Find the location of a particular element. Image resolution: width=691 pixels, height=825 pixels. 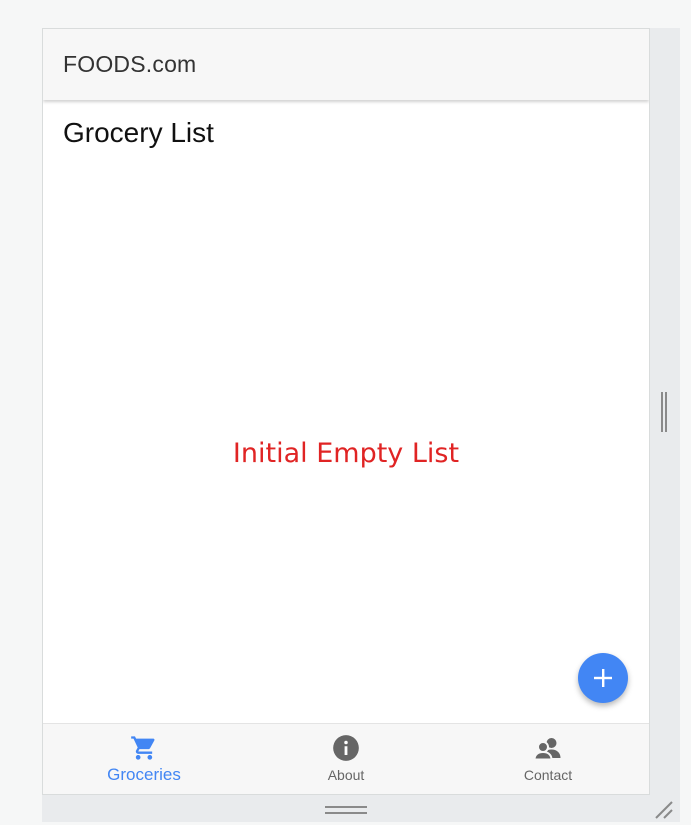

nav-item-about: About is located at coordinates (346, 759).